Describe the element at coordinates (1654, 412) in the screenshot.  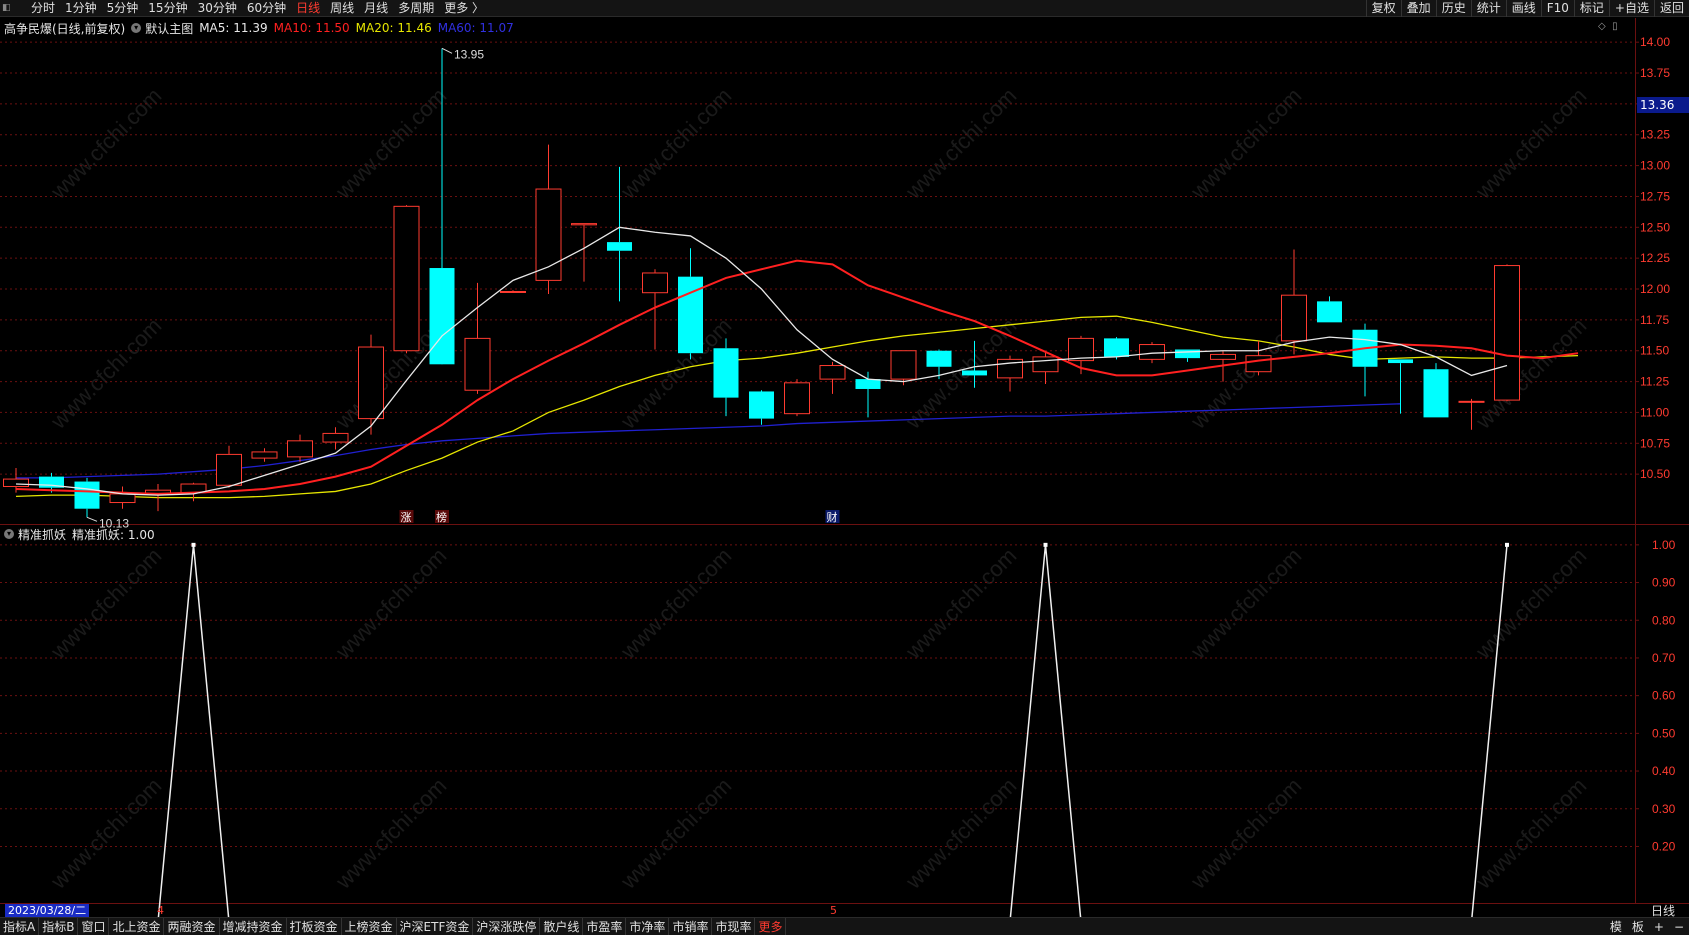
I see `price-tick-label: 11.00` at that location.